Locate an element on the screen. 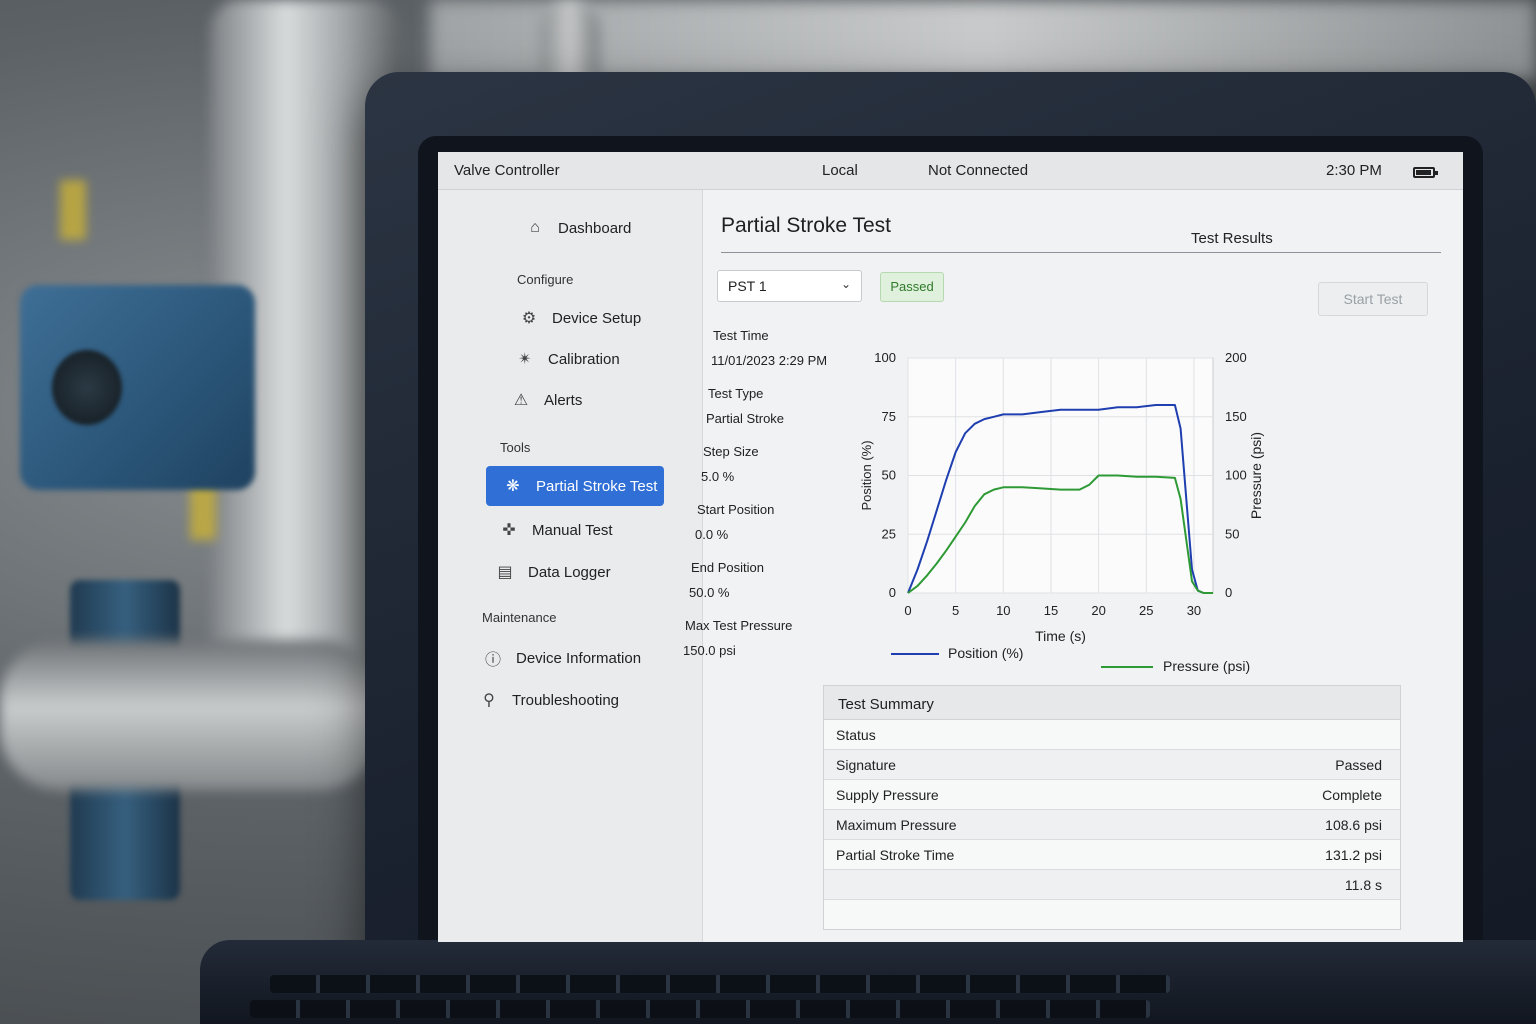 The image size is (1536, 1024). sidebar-item-label: Calibration is located at coordinates (584, 359).